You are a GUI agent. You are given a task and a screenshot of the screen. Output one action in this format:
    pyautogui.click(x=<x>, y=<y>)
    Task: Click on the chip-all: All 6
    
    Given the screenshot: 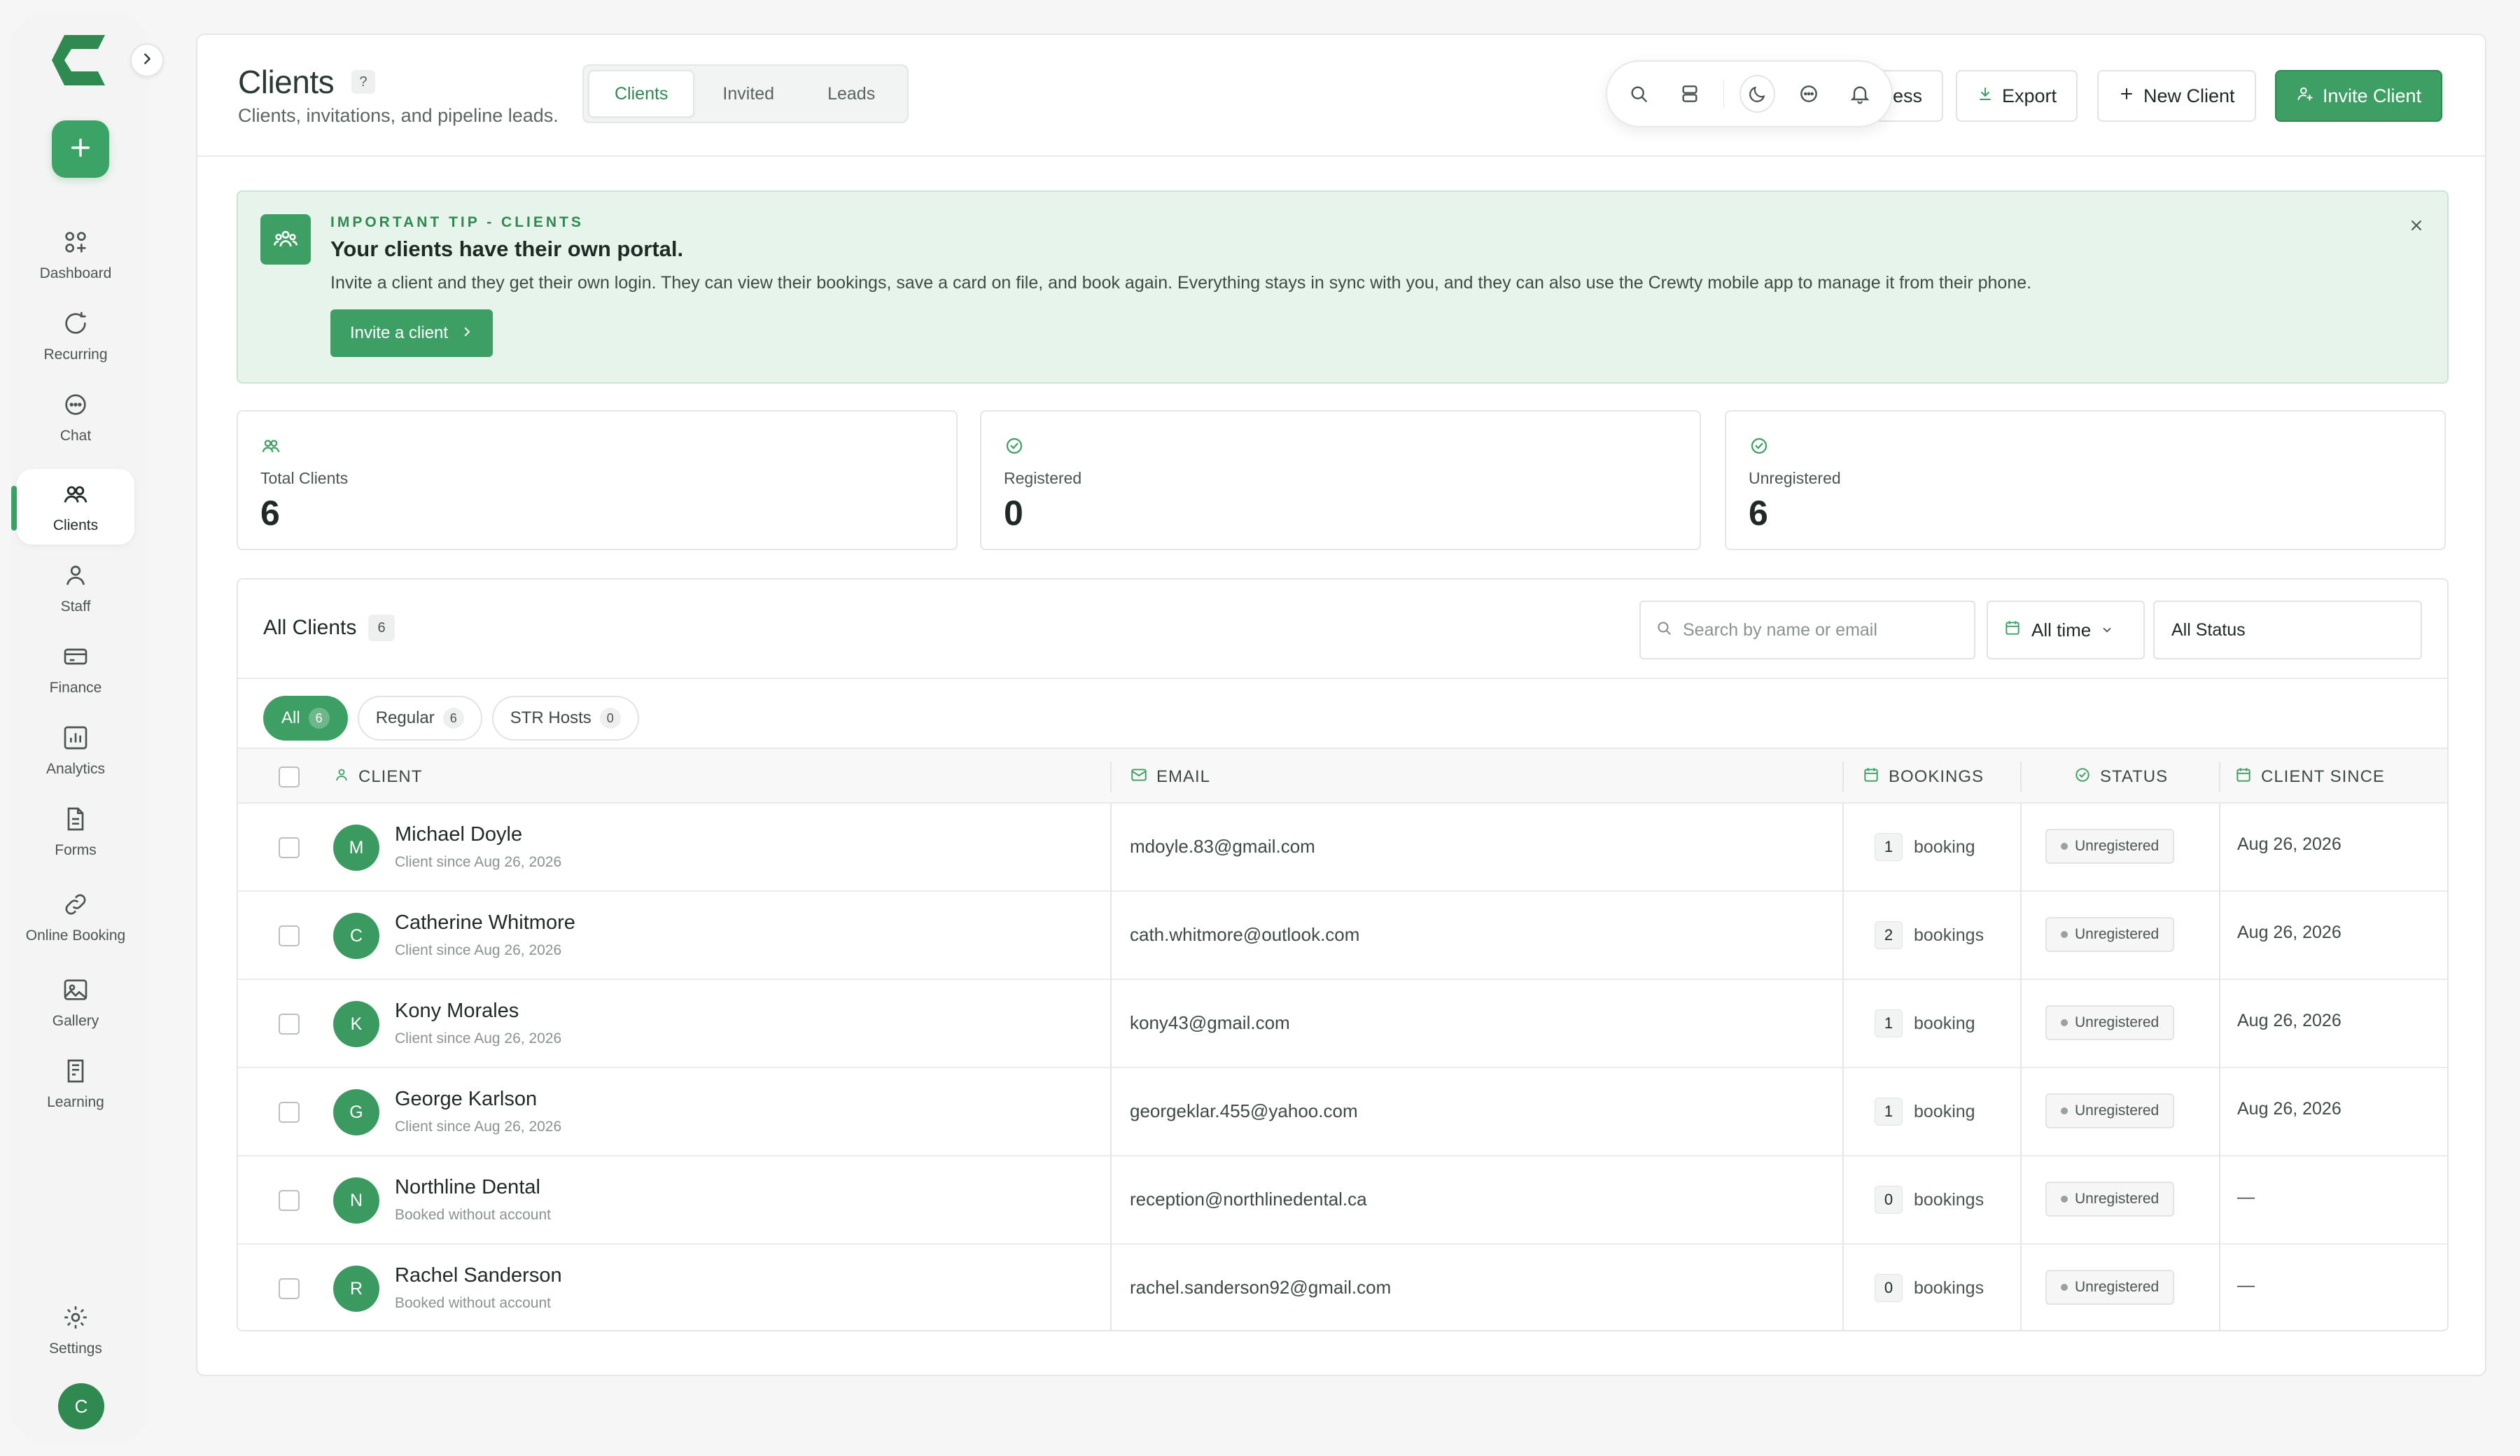 What is the action you would take?
    pyautogui.click(x=305, y=718)
    